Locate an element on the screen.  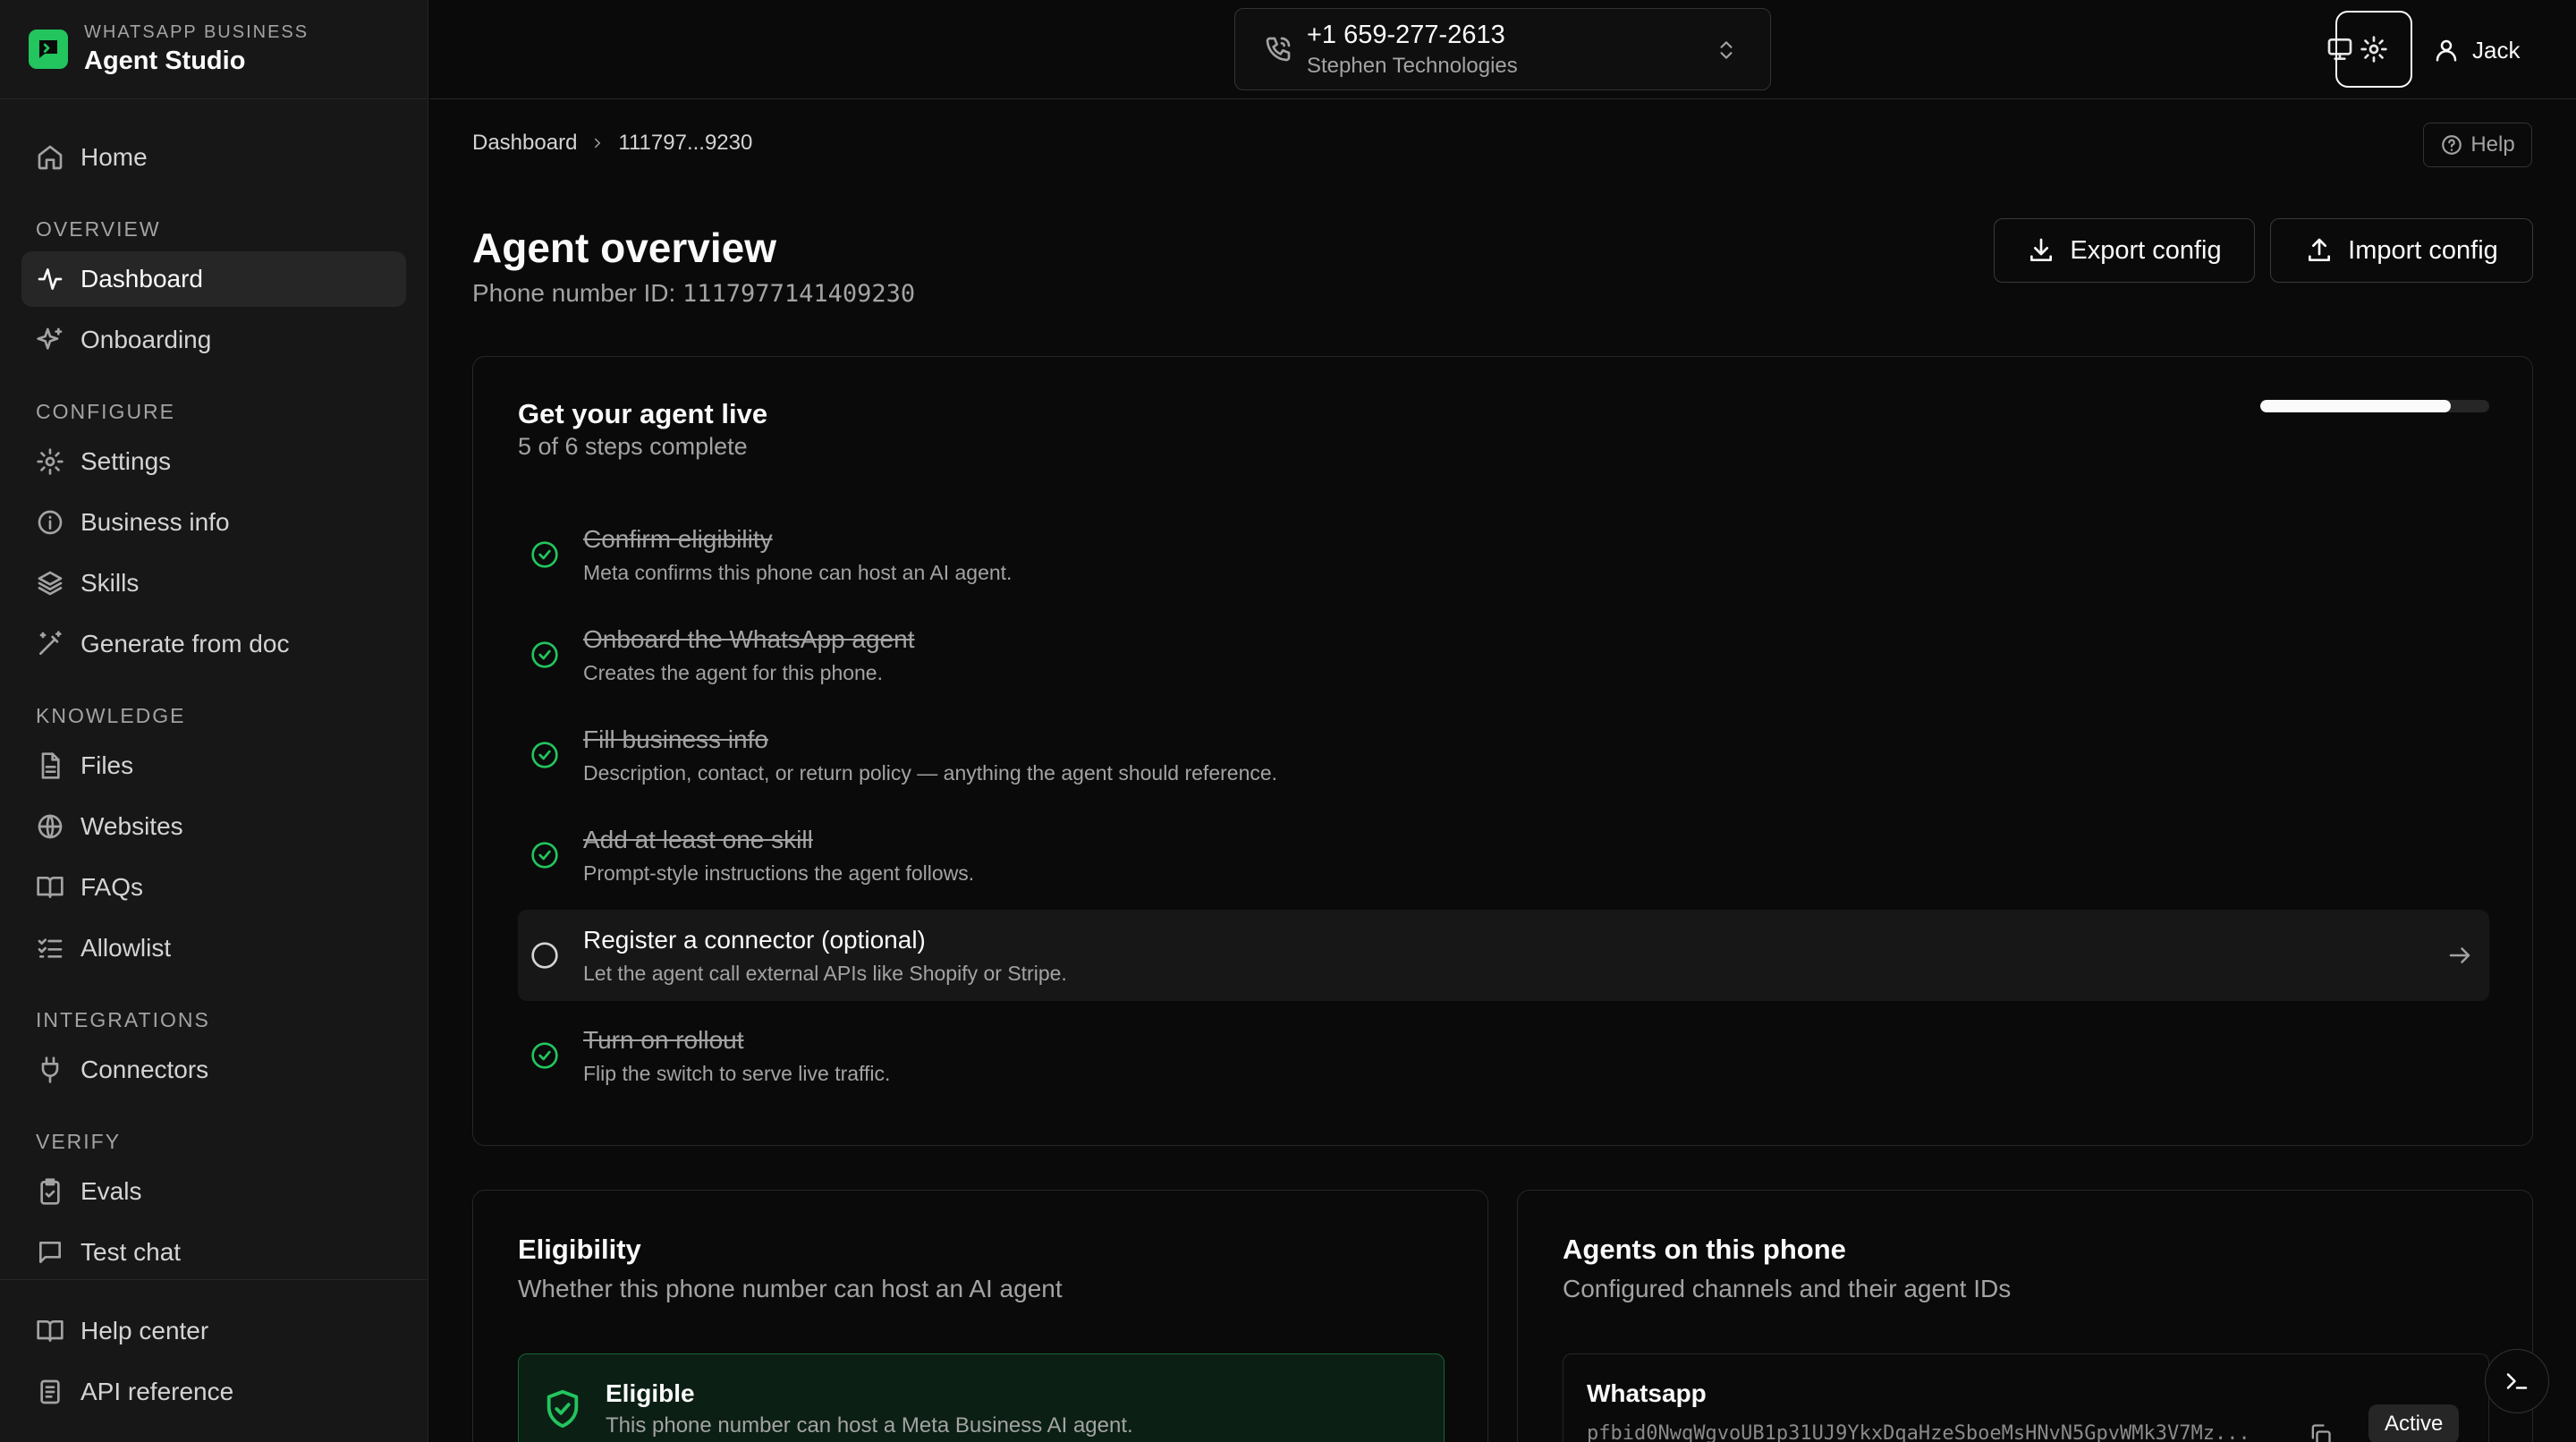
progress-bar-fill is located at coordinates (2356, 406).